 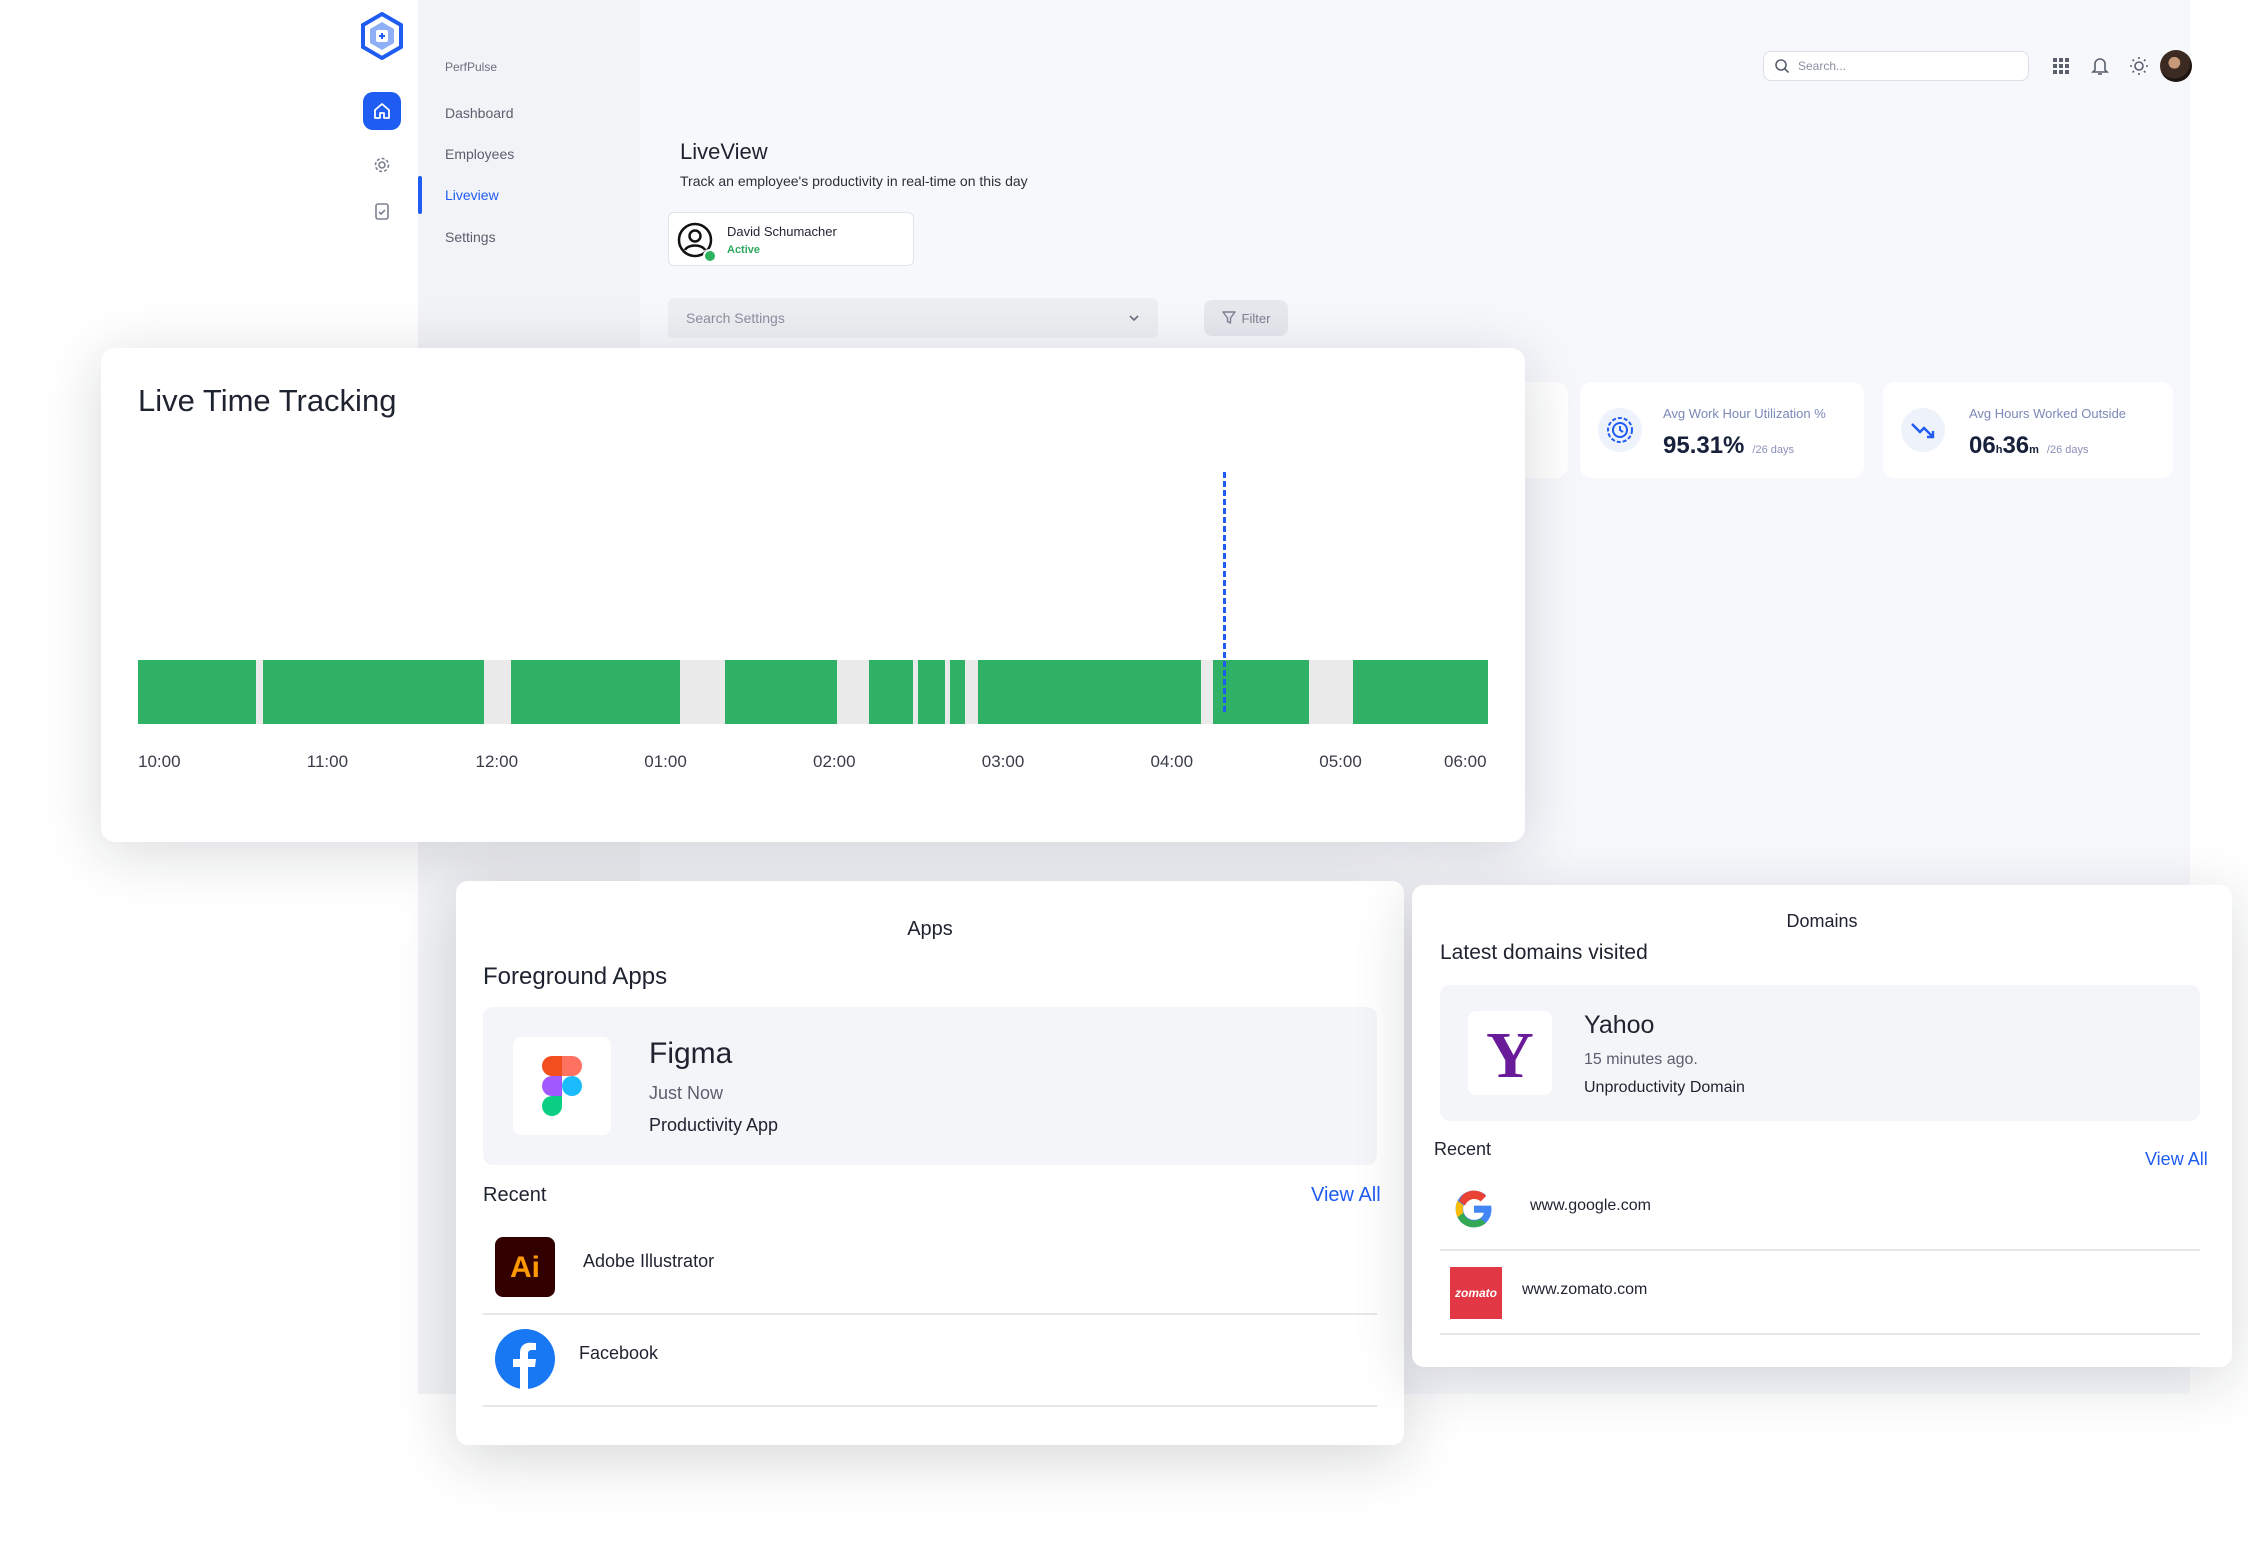 I want to click on list-item: Ai Adobe Illustrator, so click(x=930, y=1268).